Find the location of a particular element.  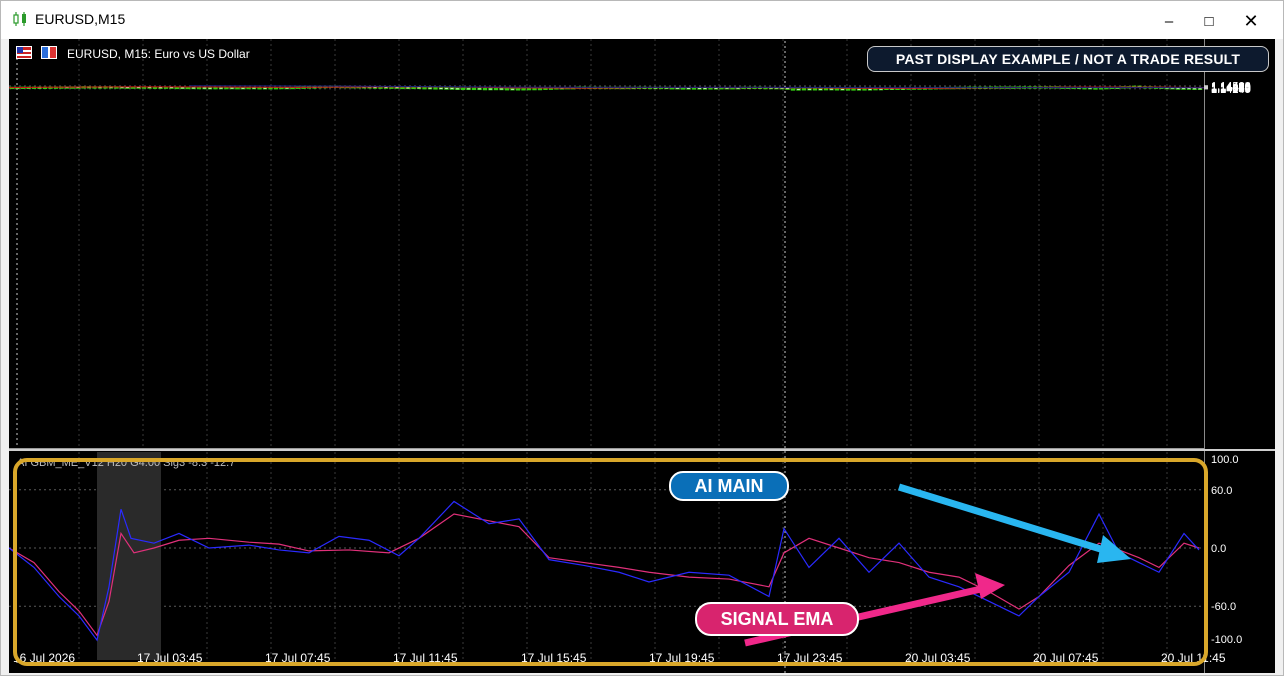

signal-ema-callout: SIGNAL EMA is located at coordinates (777, 619).